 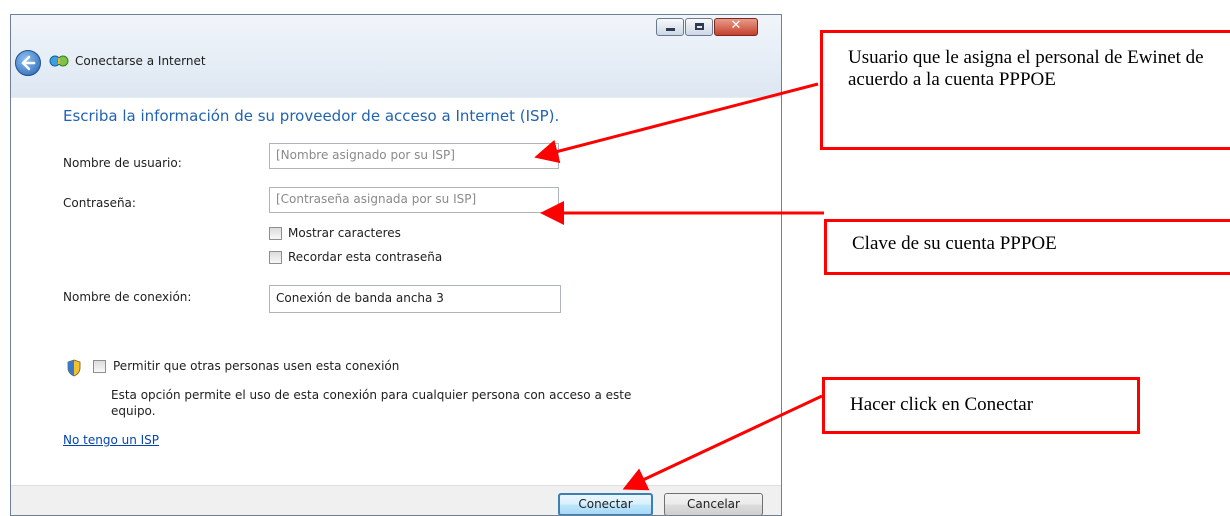 I want to click on password-annotation: Clave de su cuenta PPPOE, so click(x=1027, y=247).